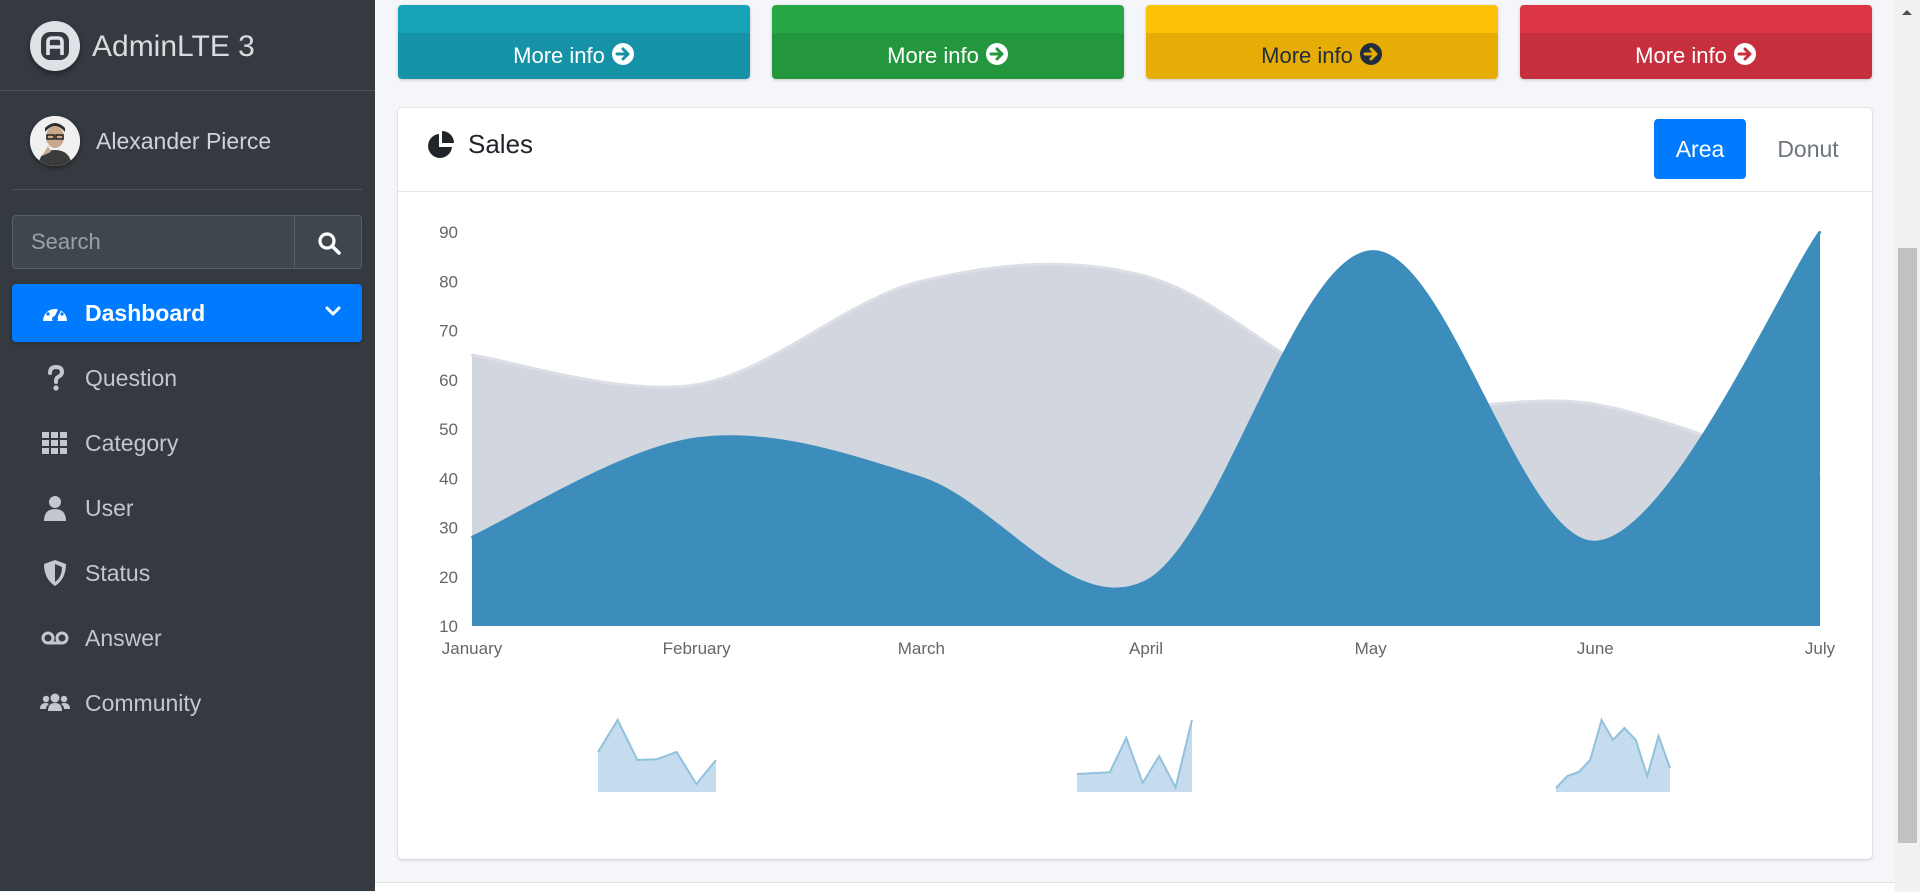  What do you see at coordinates (921, 281) in the screenshot?
I see `series-0-point-March` at bounding box center [921, 281].